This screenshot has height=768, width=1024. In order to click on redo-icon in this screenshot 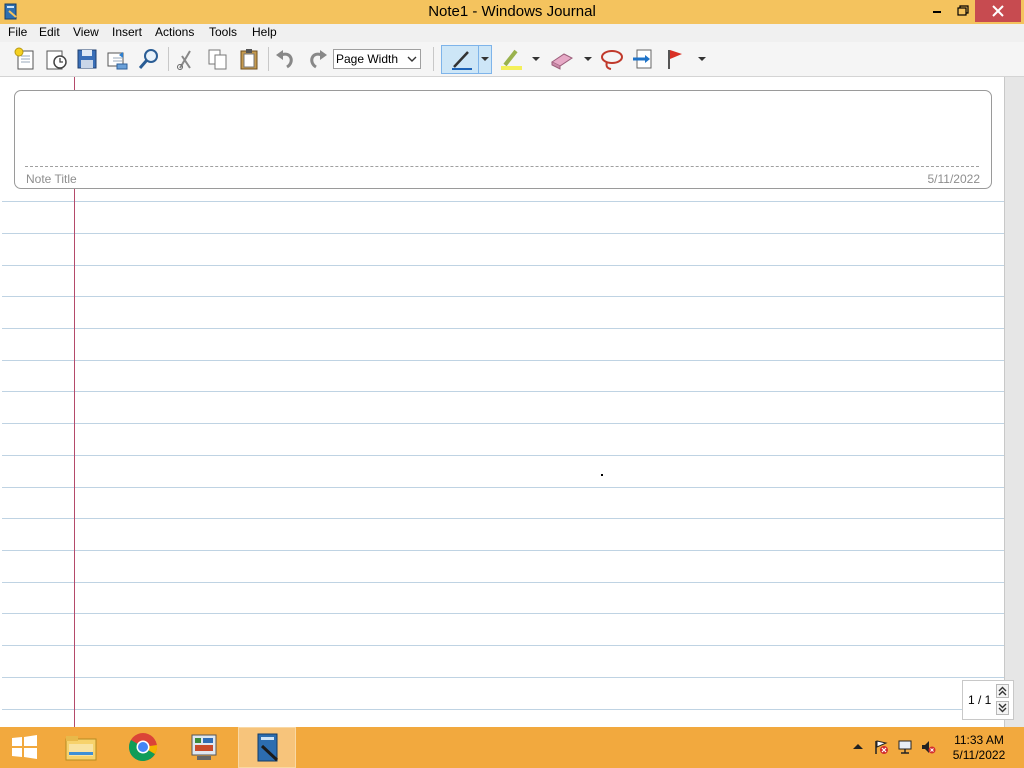, I will do `click(317, 59)`.